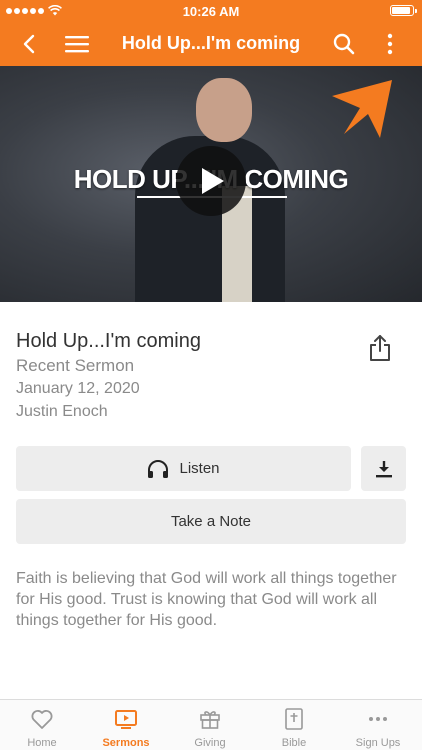 The height and width of the screenshot is (750, 422). I want to click on play-button, so click(211, 181).